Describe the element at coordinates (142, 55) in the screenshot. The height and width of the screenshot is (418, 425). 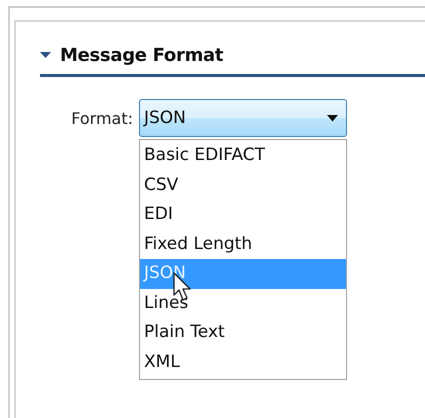
I see `section-title: Message Format` at that location.